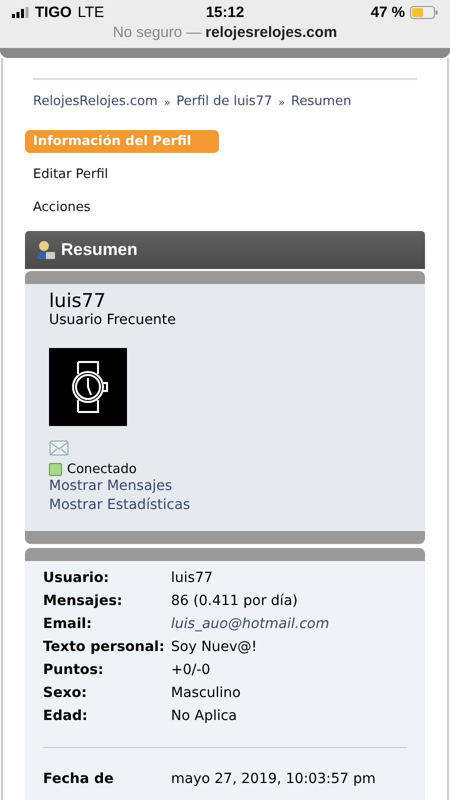  Describe the element at coordinates (250, 624) in the screenshot. I see `email-link: luis_auo@hotmail.com` at that location.